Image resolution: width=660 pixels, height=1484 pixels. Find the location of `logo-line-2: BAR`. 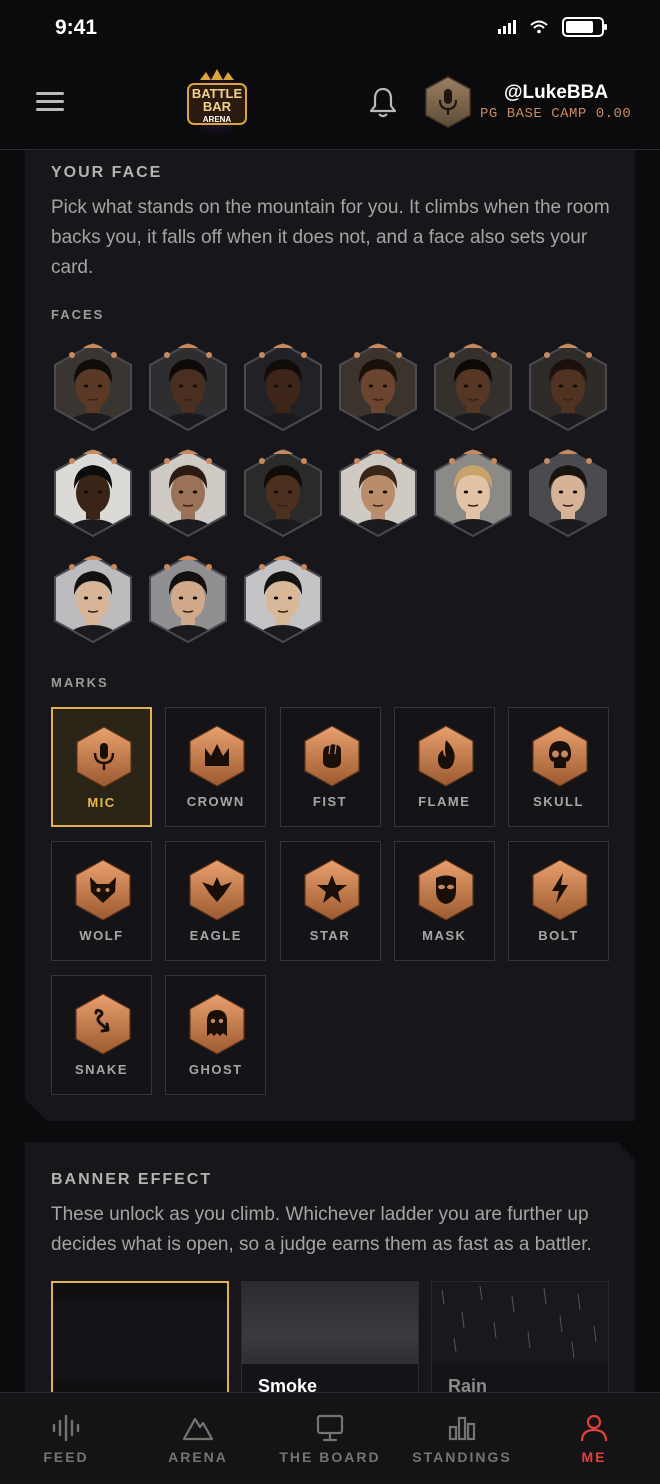

logo-line-2: BAR is located at coordinates (217, 106).